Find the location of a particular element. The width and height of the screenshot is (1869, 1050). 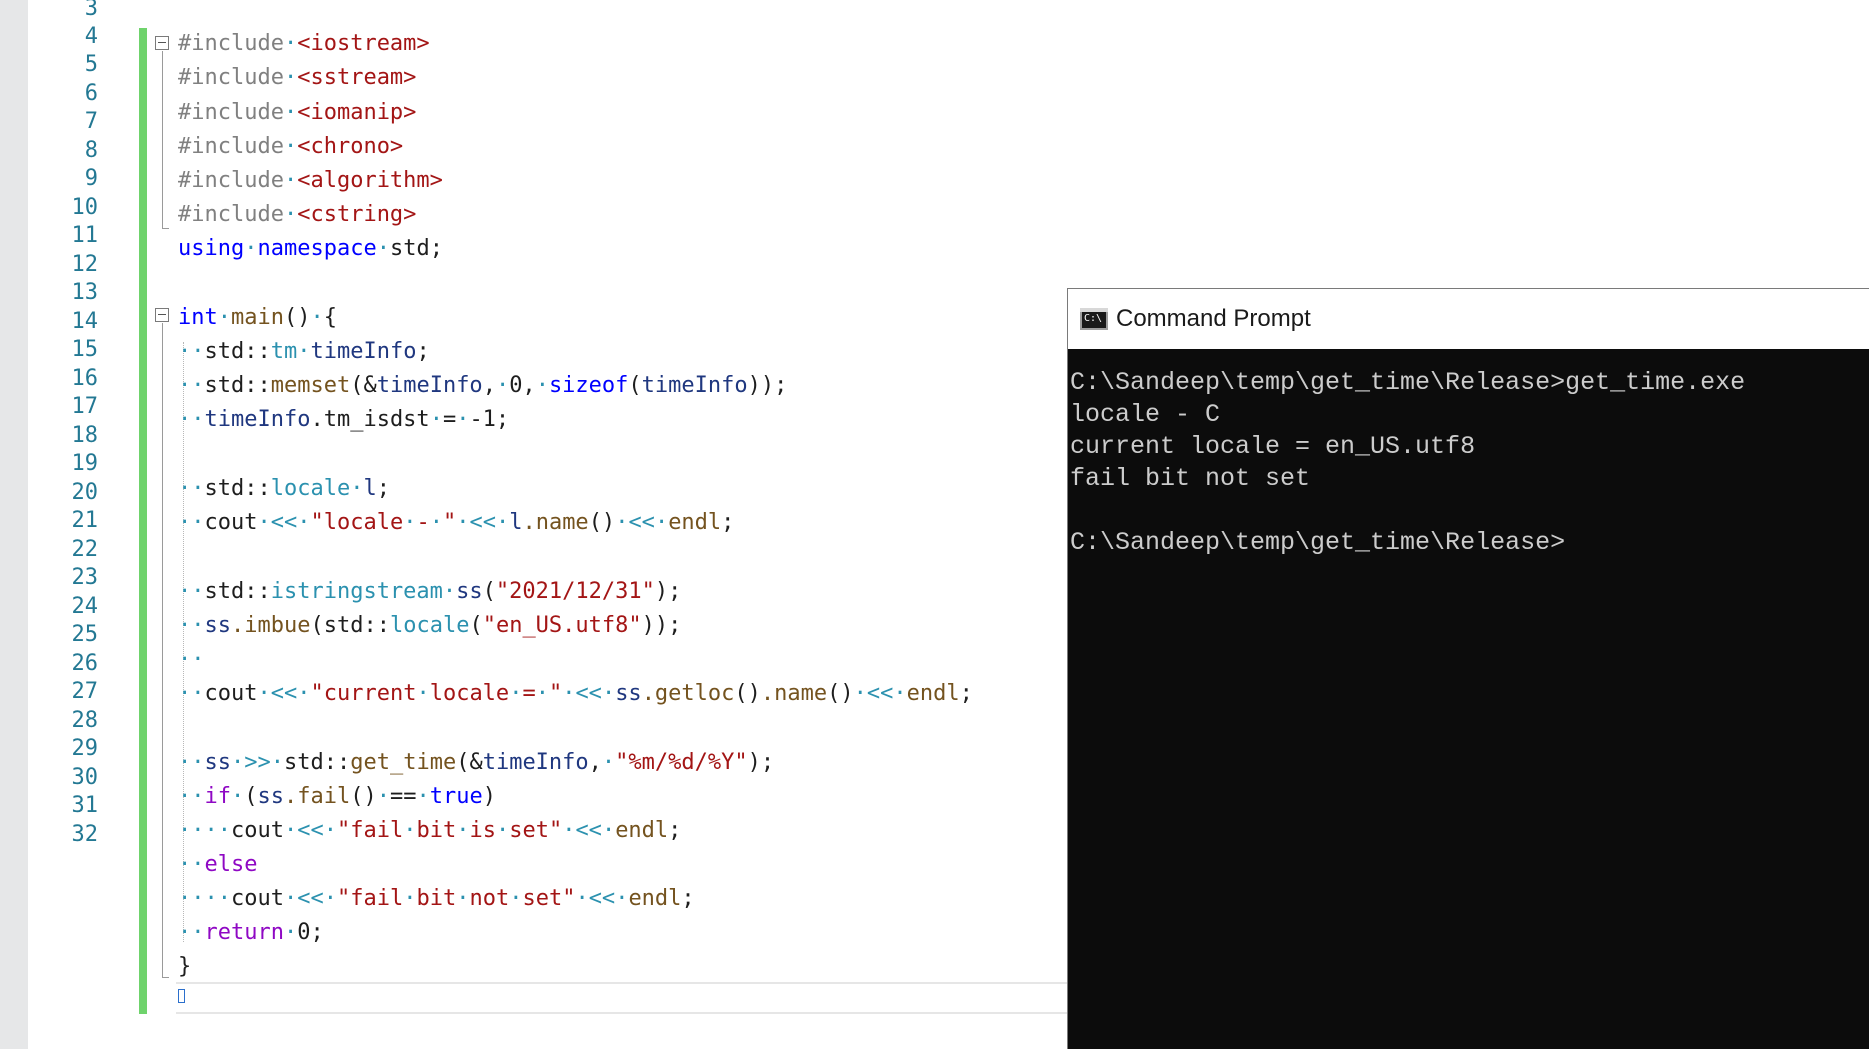

code-line: using·namespace·std; is located at coordinates (310, 248).